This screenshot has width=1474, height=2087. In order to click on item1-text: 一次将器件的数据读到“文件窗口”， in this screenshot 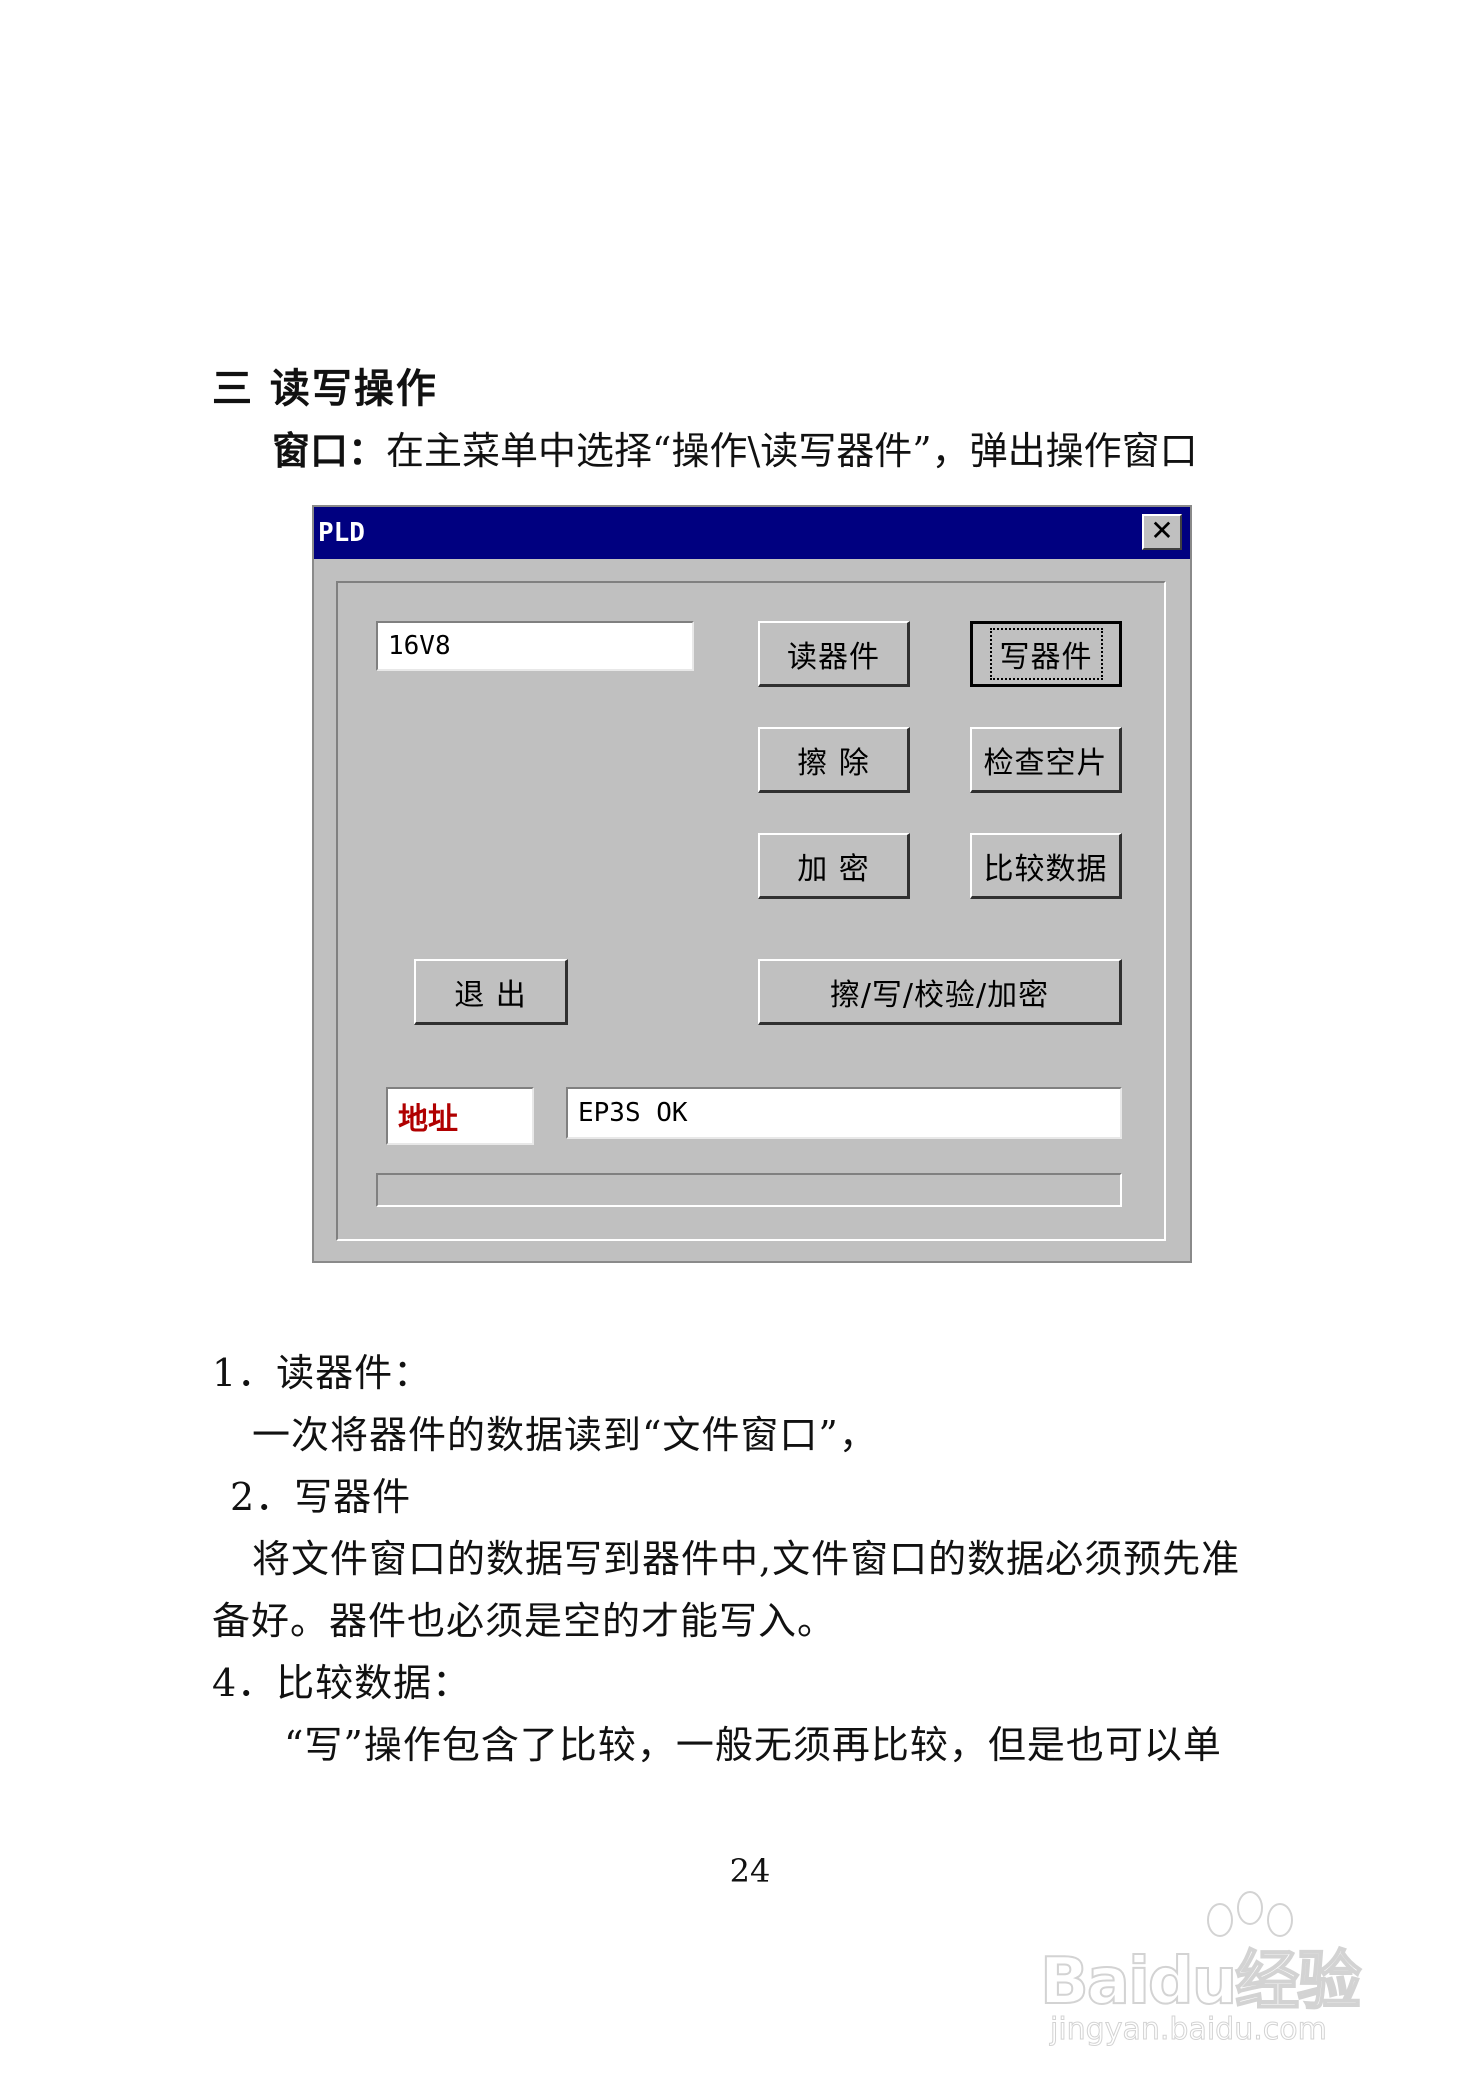, I will do `click(565, 1435)`.